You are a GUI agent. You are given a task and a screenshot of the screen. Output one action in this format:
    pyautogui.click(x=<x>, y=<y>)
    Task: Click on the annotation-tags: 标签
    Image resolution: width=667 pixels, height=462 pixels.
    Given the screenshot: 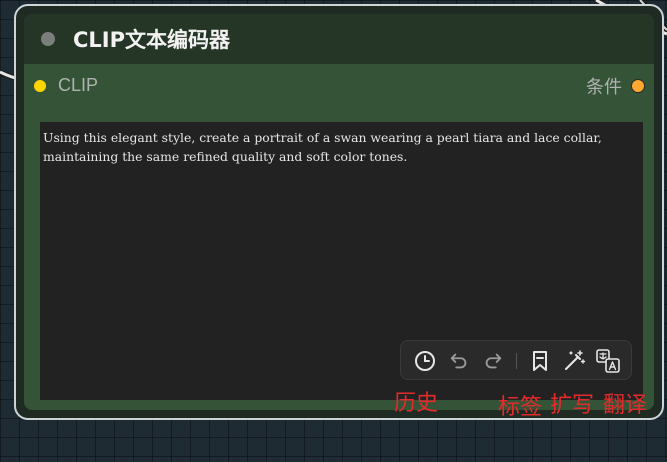 What is the action you would take?
    pyautogui.click(x=520, y=407)
    